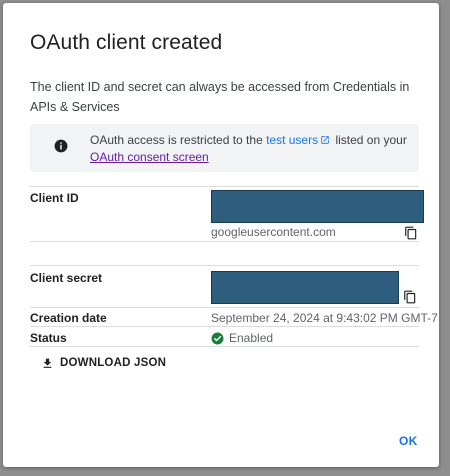  I want to click on open-in-new-icon, so click(325, 140).